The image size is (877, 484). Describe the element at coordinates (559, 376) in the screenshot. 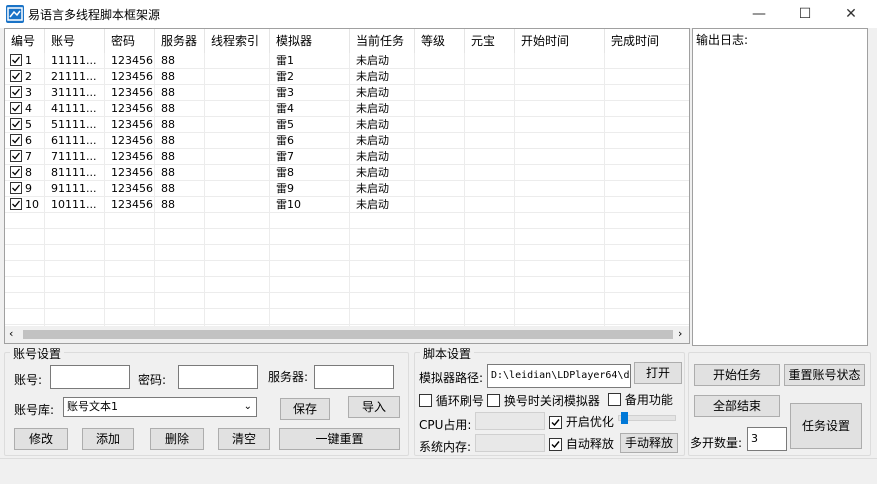

I see `emulator-path-input: D:\leidian\LDPlayer64\dr` at that location.